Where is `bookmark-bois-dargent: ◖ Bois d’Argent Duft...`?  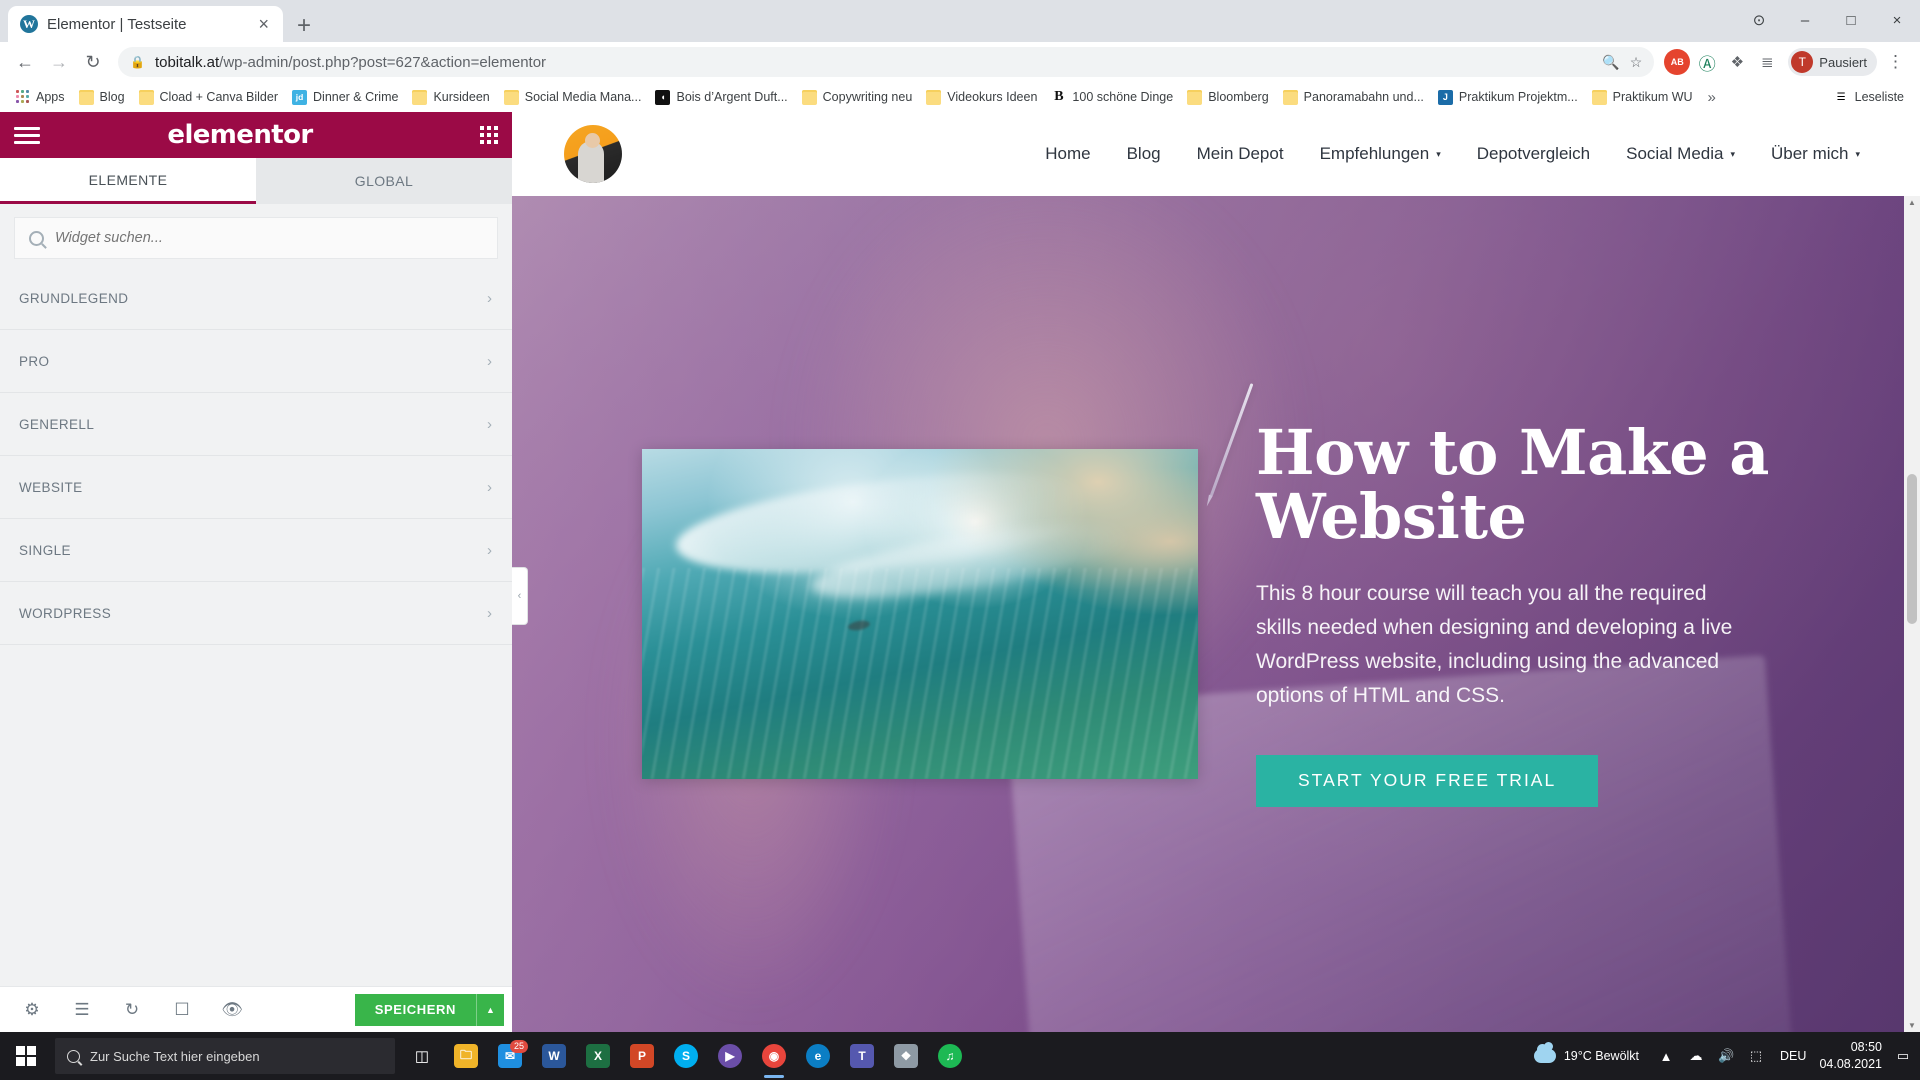
bookmark-bois-dargent: ◖ Bois d’Argent Duft... is located at coordinates (721, 97).